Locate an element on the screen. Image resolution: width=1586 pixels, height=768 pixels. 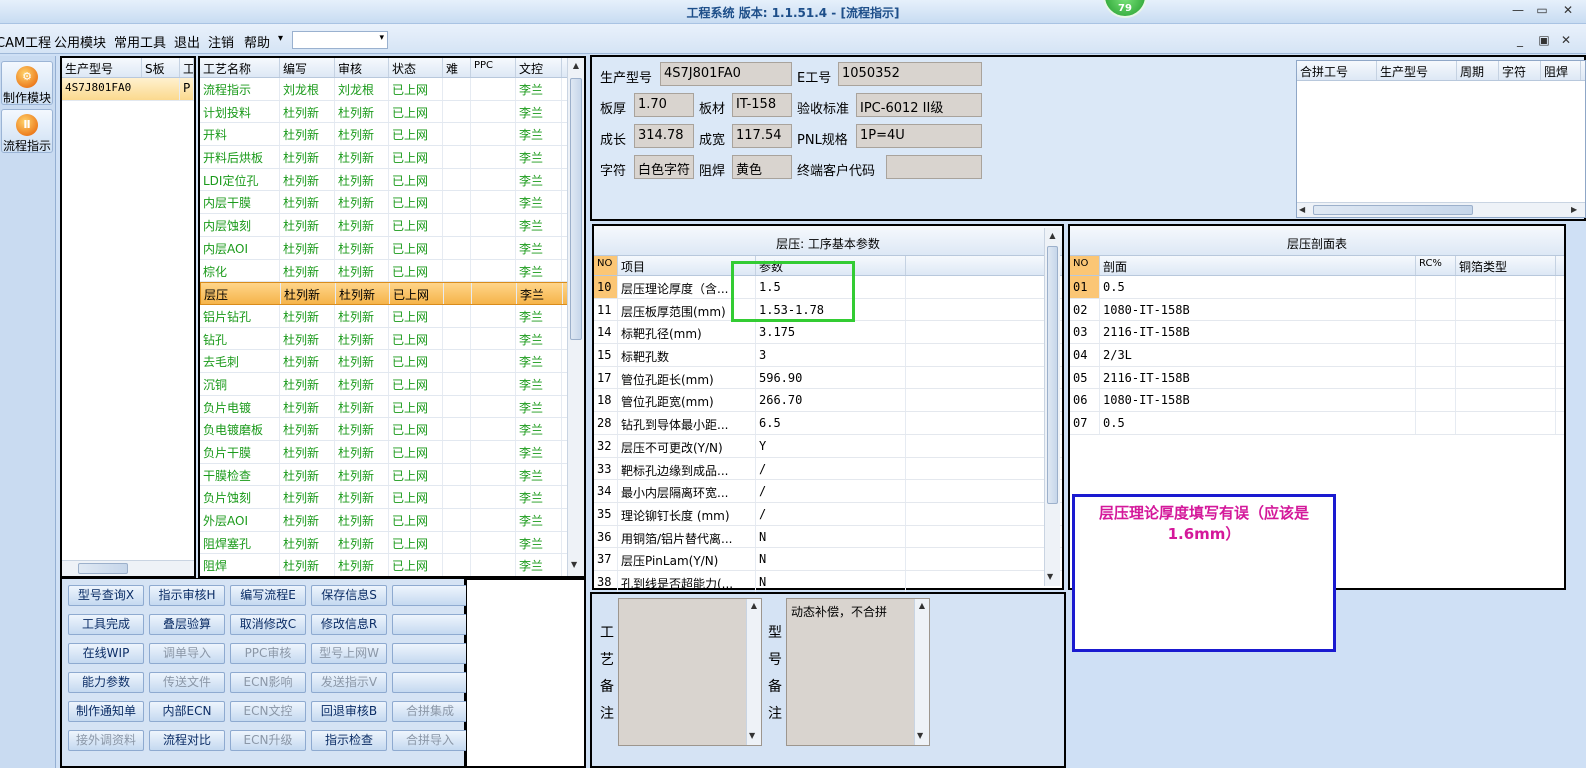
col-header-difficulty: 难 is located at coordinates (457, 67).